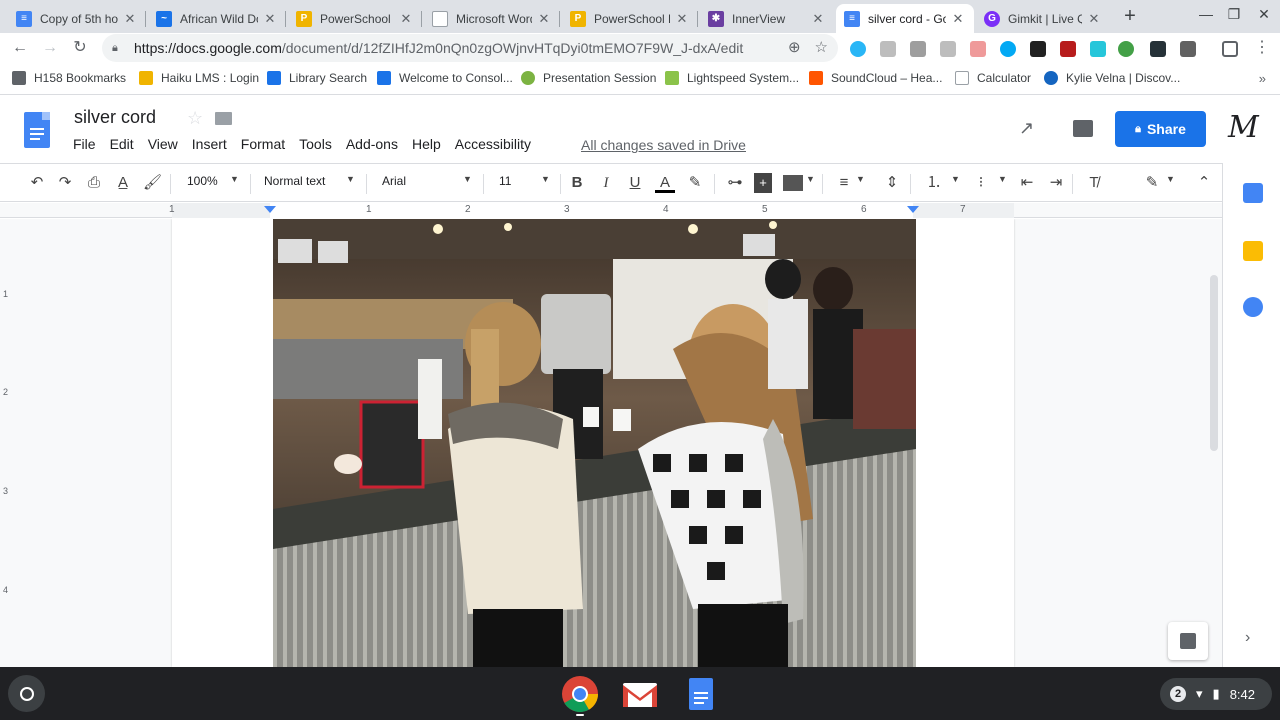 The width and height of the screenshot is (1280, 720). Describe the element at coordinates (913, 209) in the screenshot. I see `right-indent-handle` at that location.